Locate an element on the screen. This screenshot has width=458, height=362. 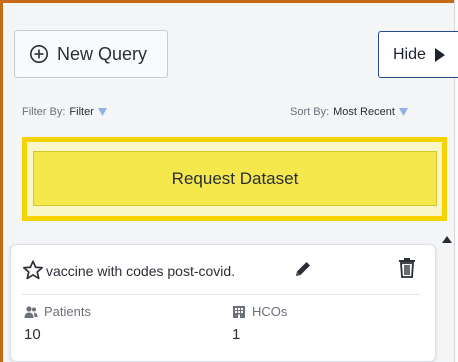
patients-value: 10 is located at coordinates (32, 334).